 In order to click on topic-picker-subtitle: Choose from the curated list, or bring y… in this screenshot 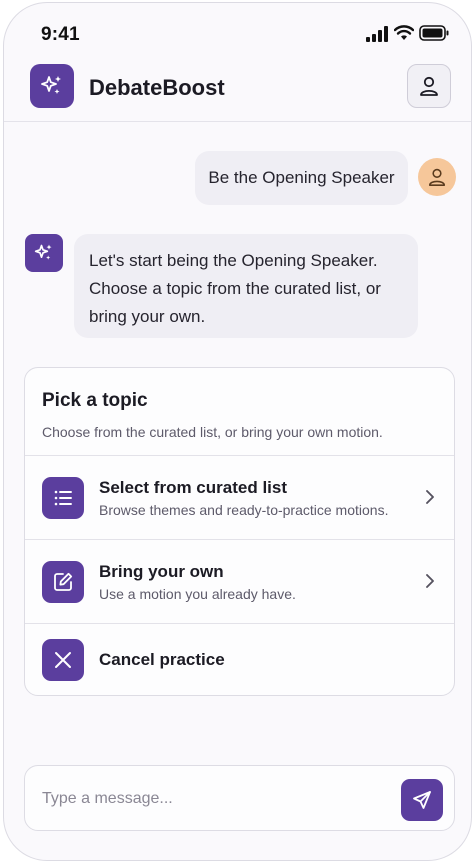, I will do `click(212, 432)`.